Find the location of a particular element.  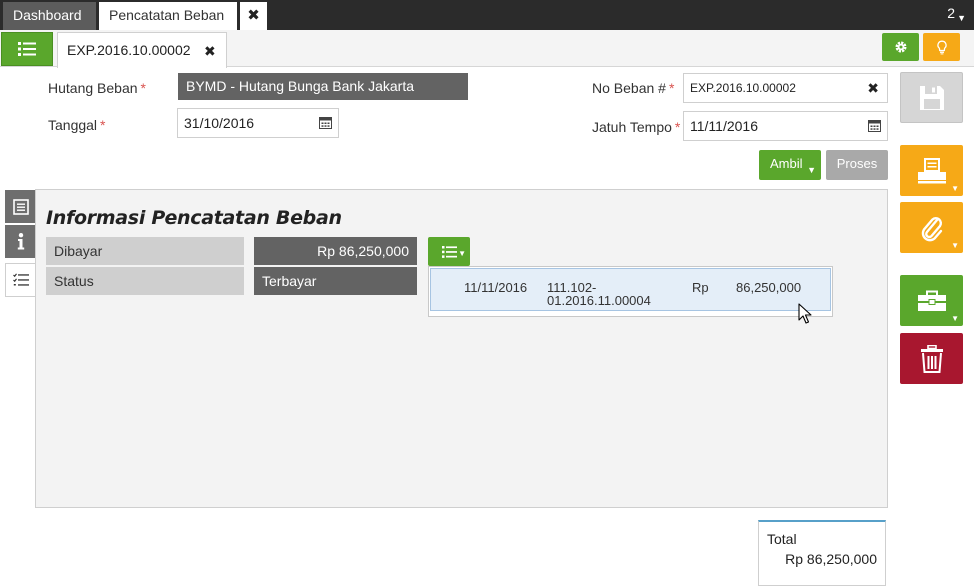

trash-icon is located at coordinates (931, 358).